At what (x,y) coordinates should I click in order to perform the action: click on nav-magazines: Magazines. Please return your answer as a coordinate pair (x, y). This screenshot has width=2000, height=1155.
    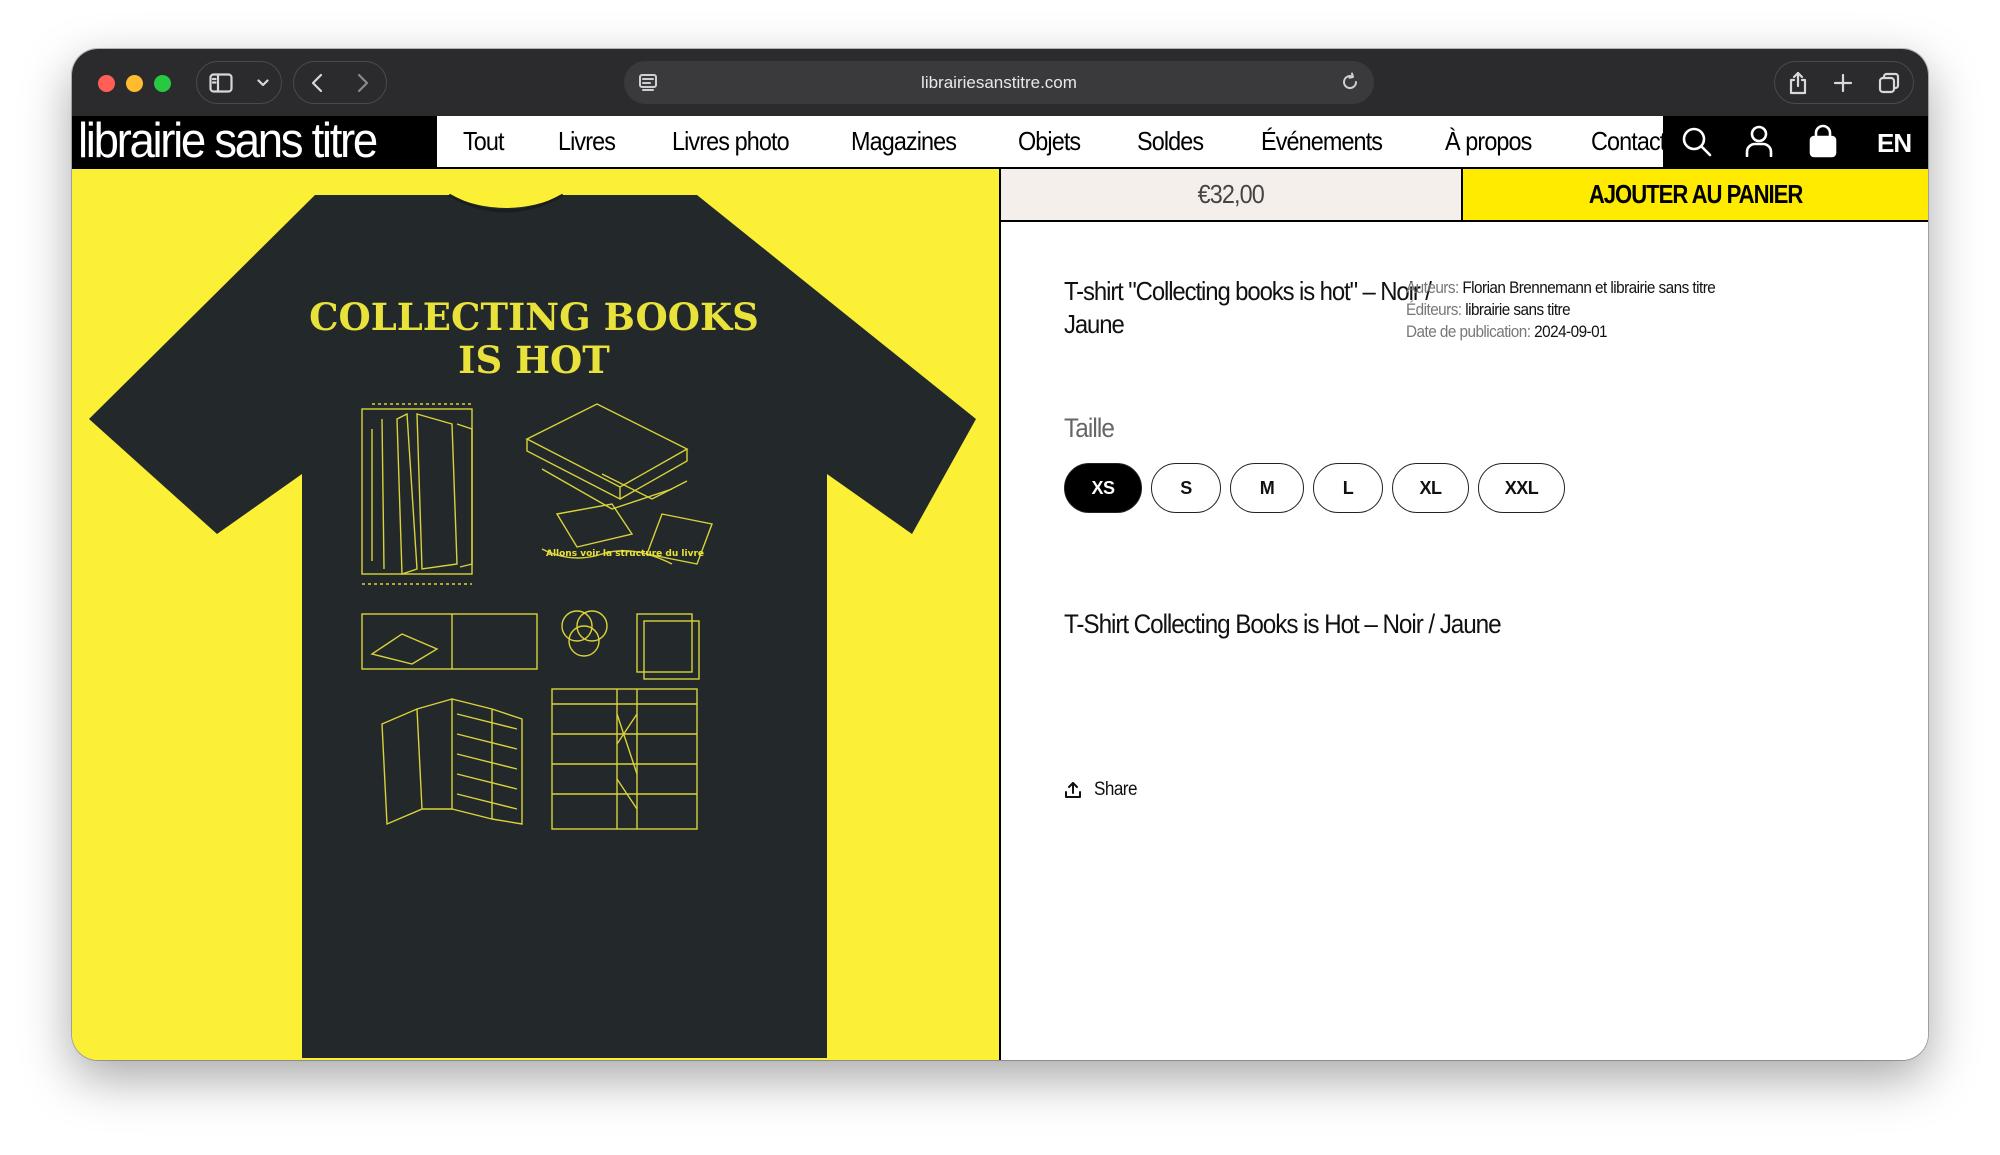
    Looking at the image, I should click on (904, 141).